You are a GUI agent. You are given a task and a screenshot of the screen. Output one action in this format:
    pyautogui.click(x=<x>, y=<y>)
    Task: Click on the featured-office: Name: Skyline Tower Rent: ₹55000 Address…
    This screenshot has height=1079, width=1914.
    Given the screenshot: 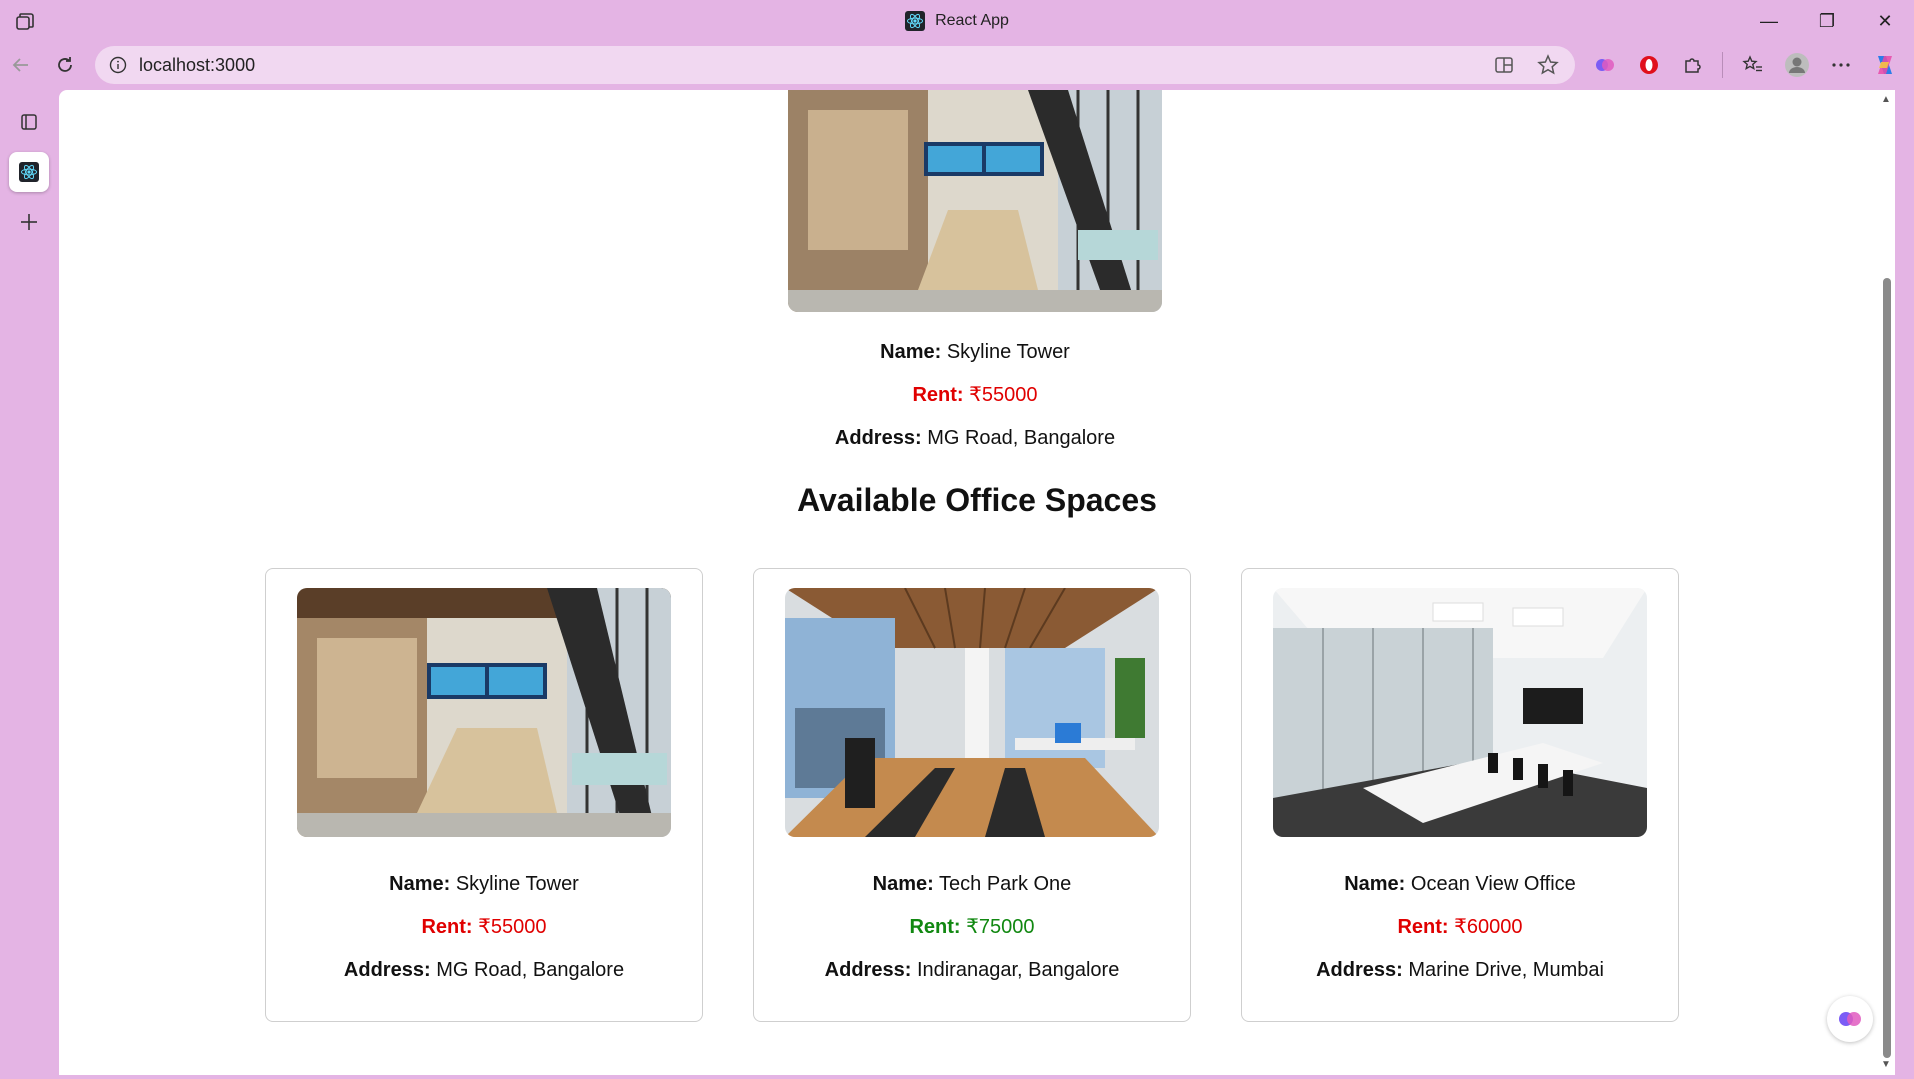 What is the action you would take?
    pyautogui.click(x=975, y=270)
    